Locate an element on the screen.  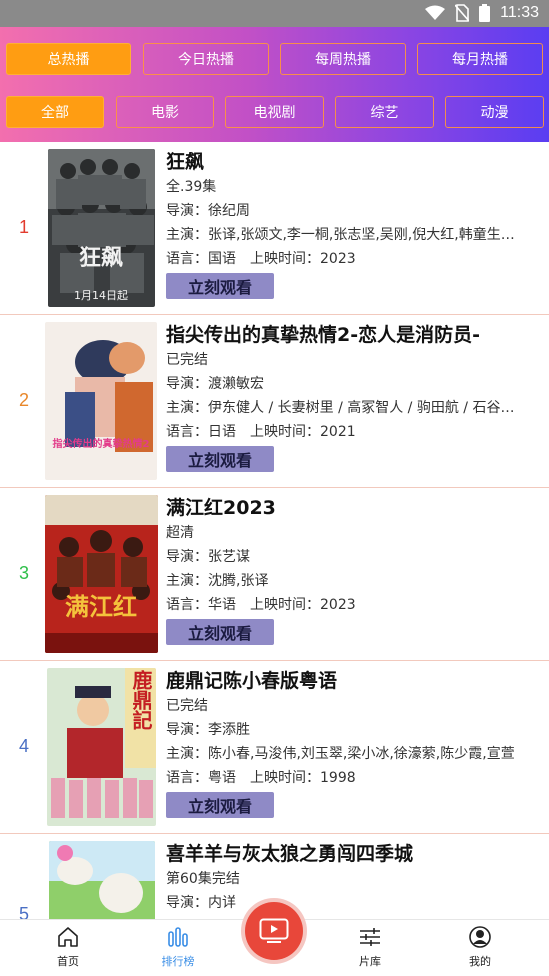
item-cast: 主演：沈腾,张译 is located at coordinates (217, 581).